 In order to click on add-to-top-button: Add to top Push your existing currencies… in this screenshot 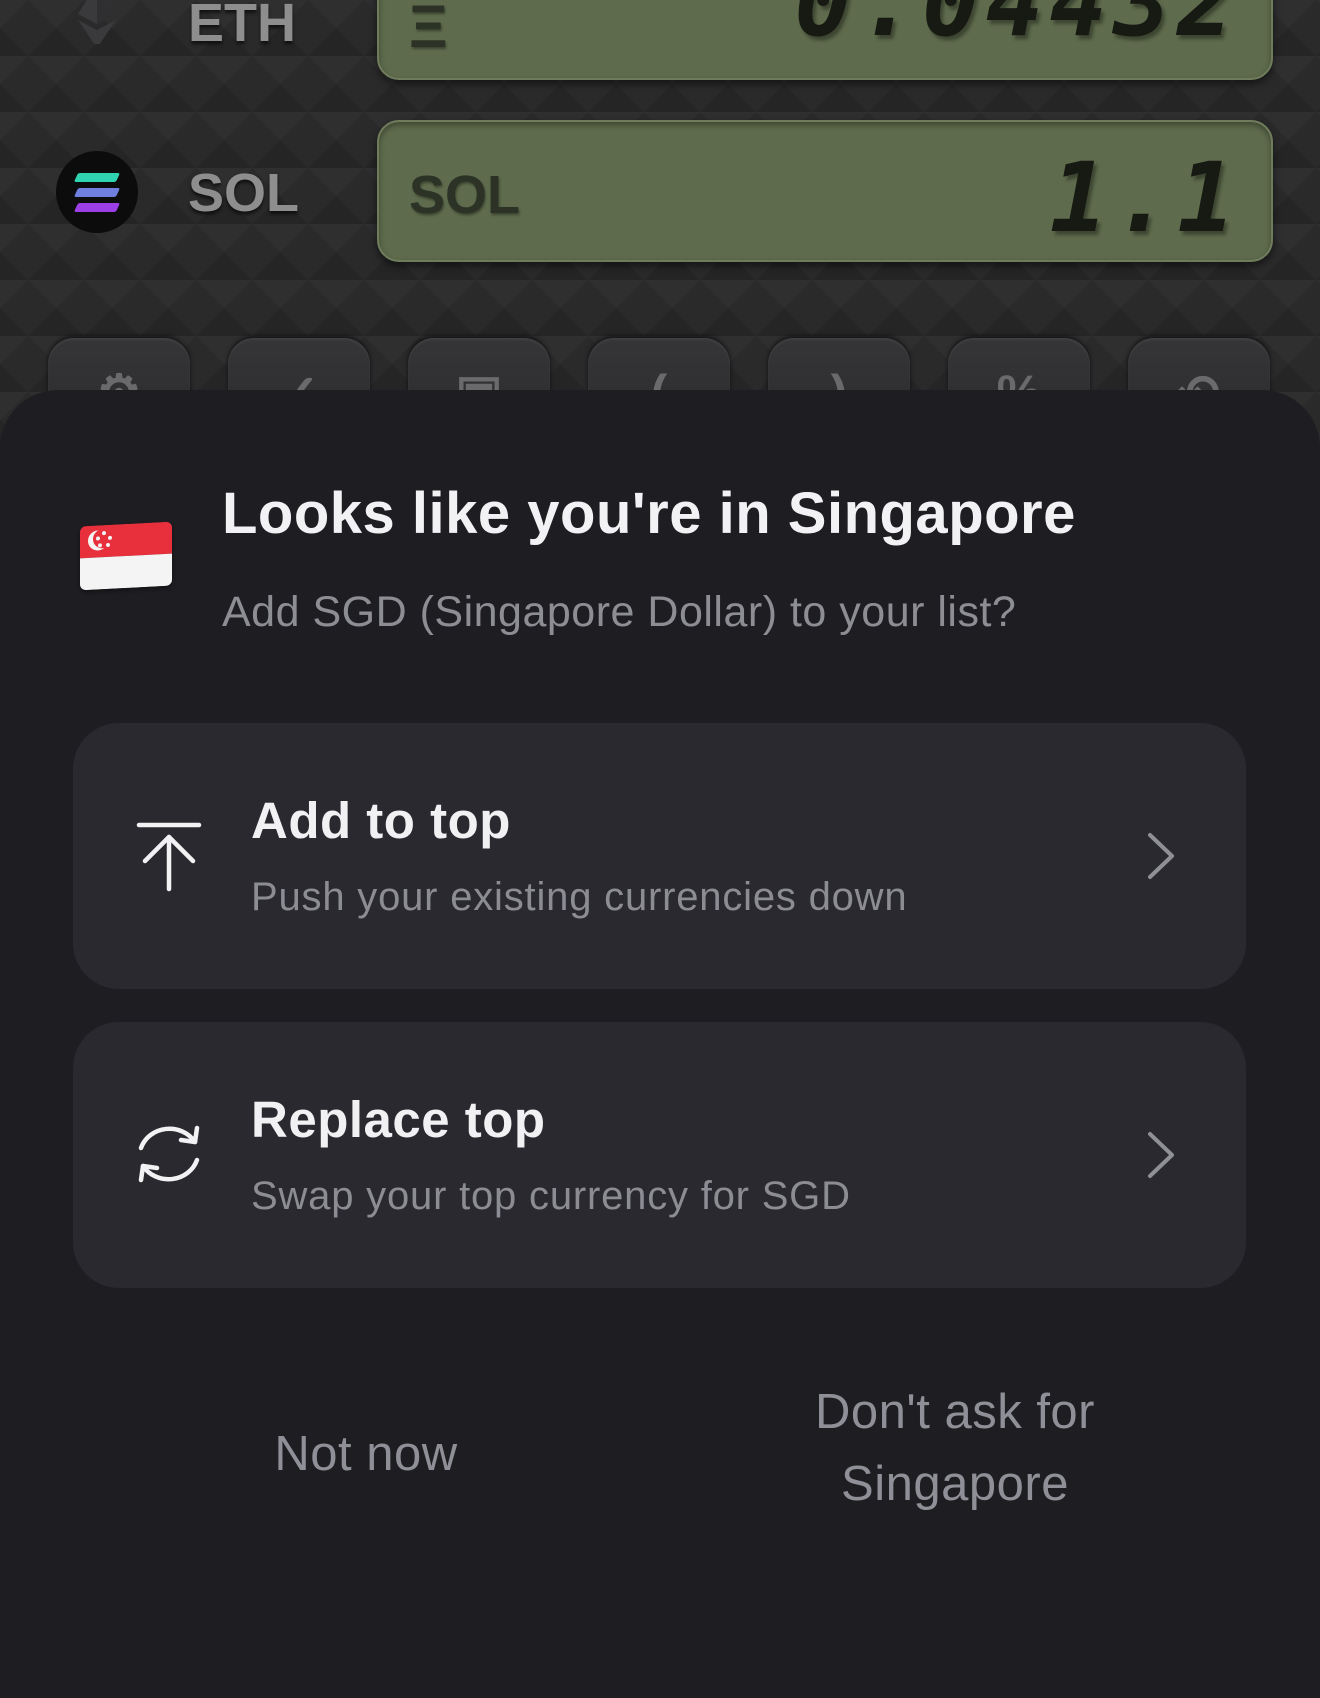, I will do `click(659, 856)`.